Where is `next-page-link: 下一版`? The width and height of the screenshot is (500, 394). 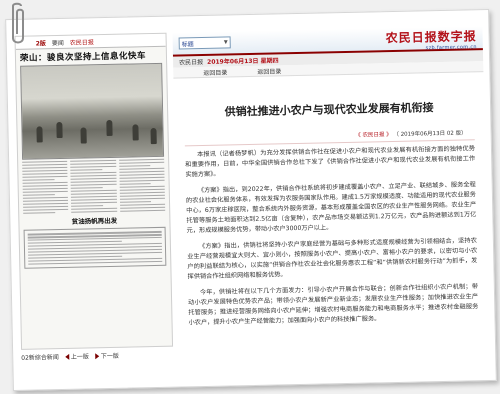
next-page-link: 下一版 is located at coordinates (106, 355).